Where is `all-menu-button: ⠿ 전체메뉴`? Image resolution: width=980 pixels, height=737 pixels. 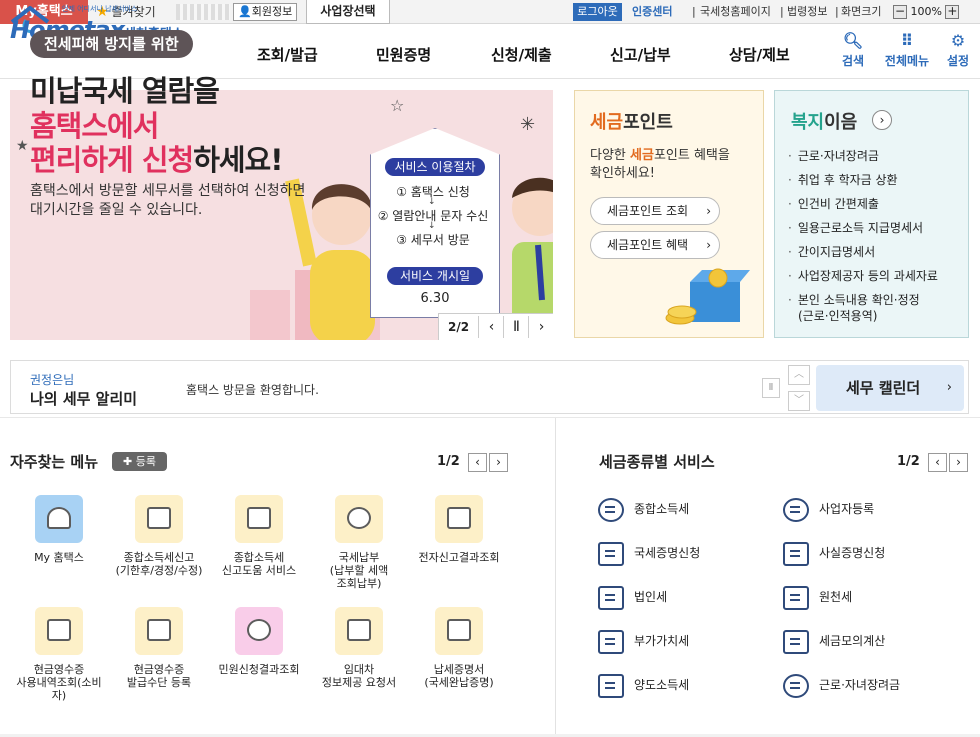
all-menu-button: ⠿ 전체메뉴 is located at coordinates (907, 50).